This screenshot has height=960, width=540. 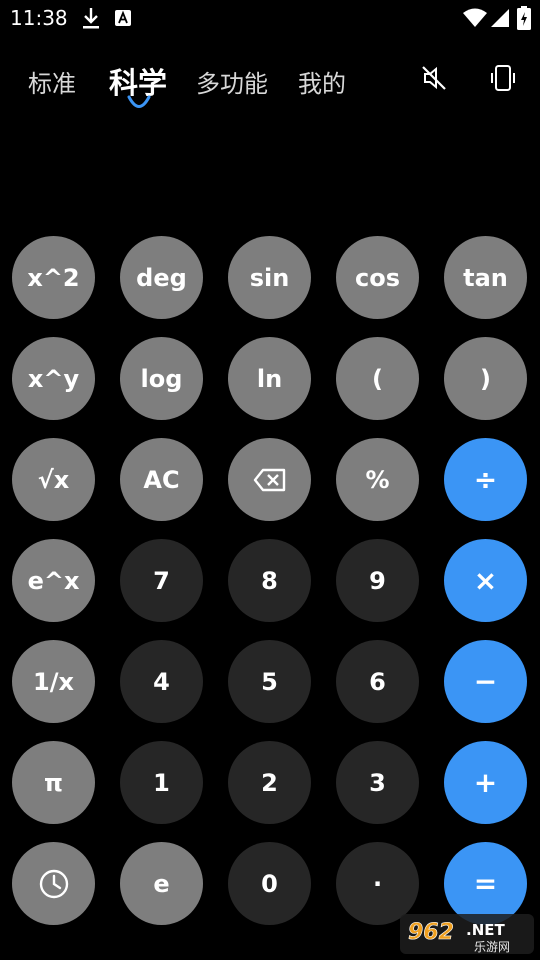 What do you see at coordinates (161, 883) in the screenshot?
I see `euler-key: e` at bounding box center [161, 883].